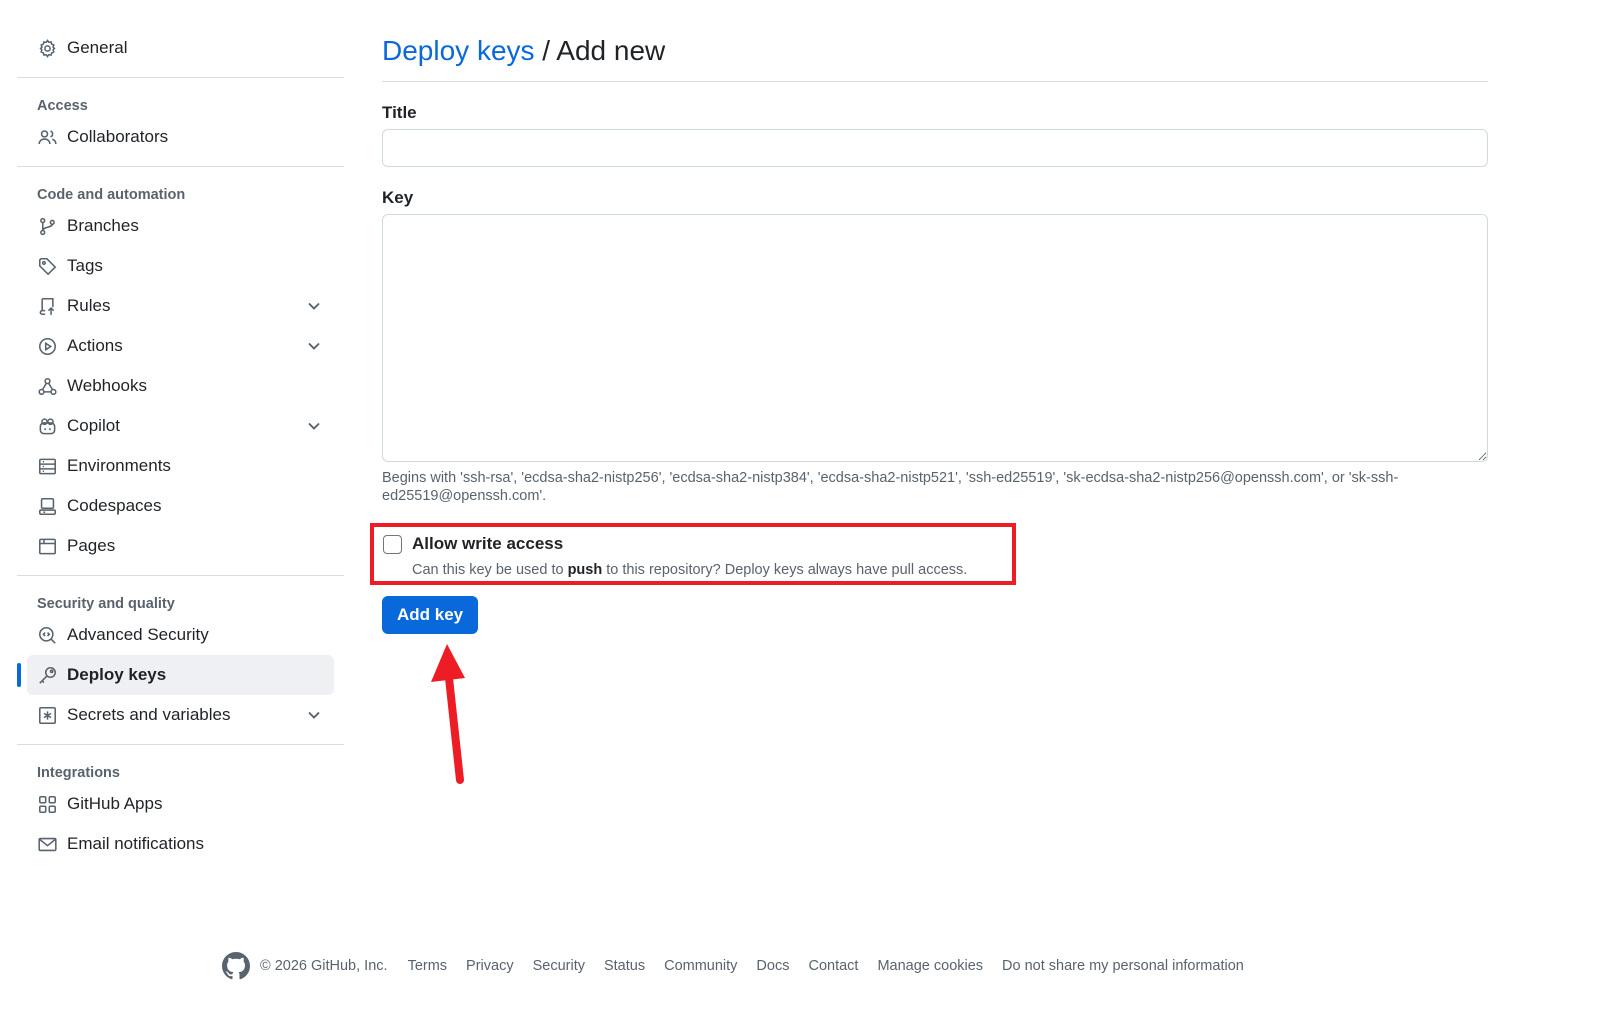  I want to click on webhook-icon, so click(47, 386).